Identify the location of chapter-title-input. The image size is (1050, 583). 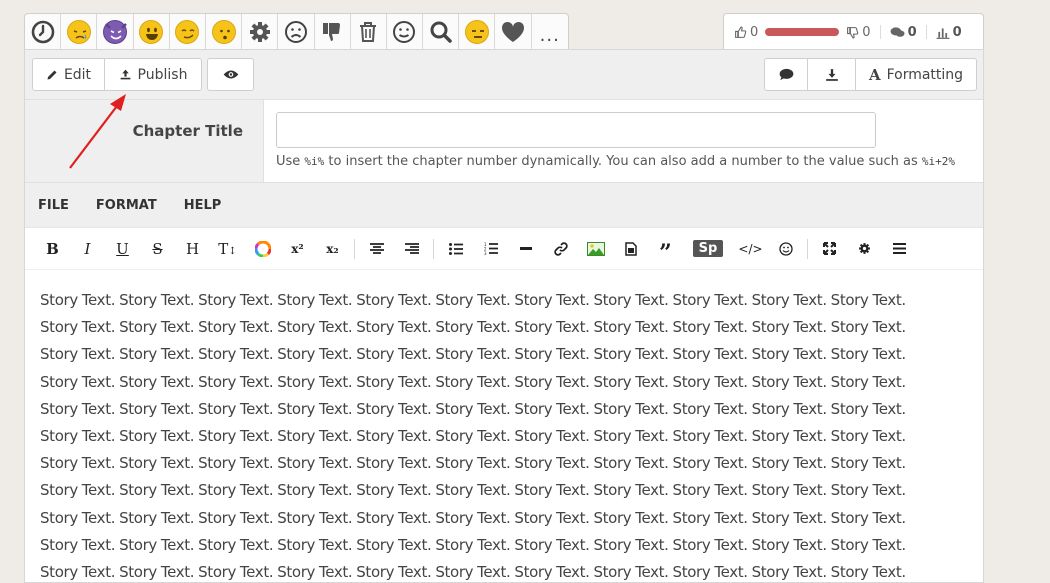
(576, 130).